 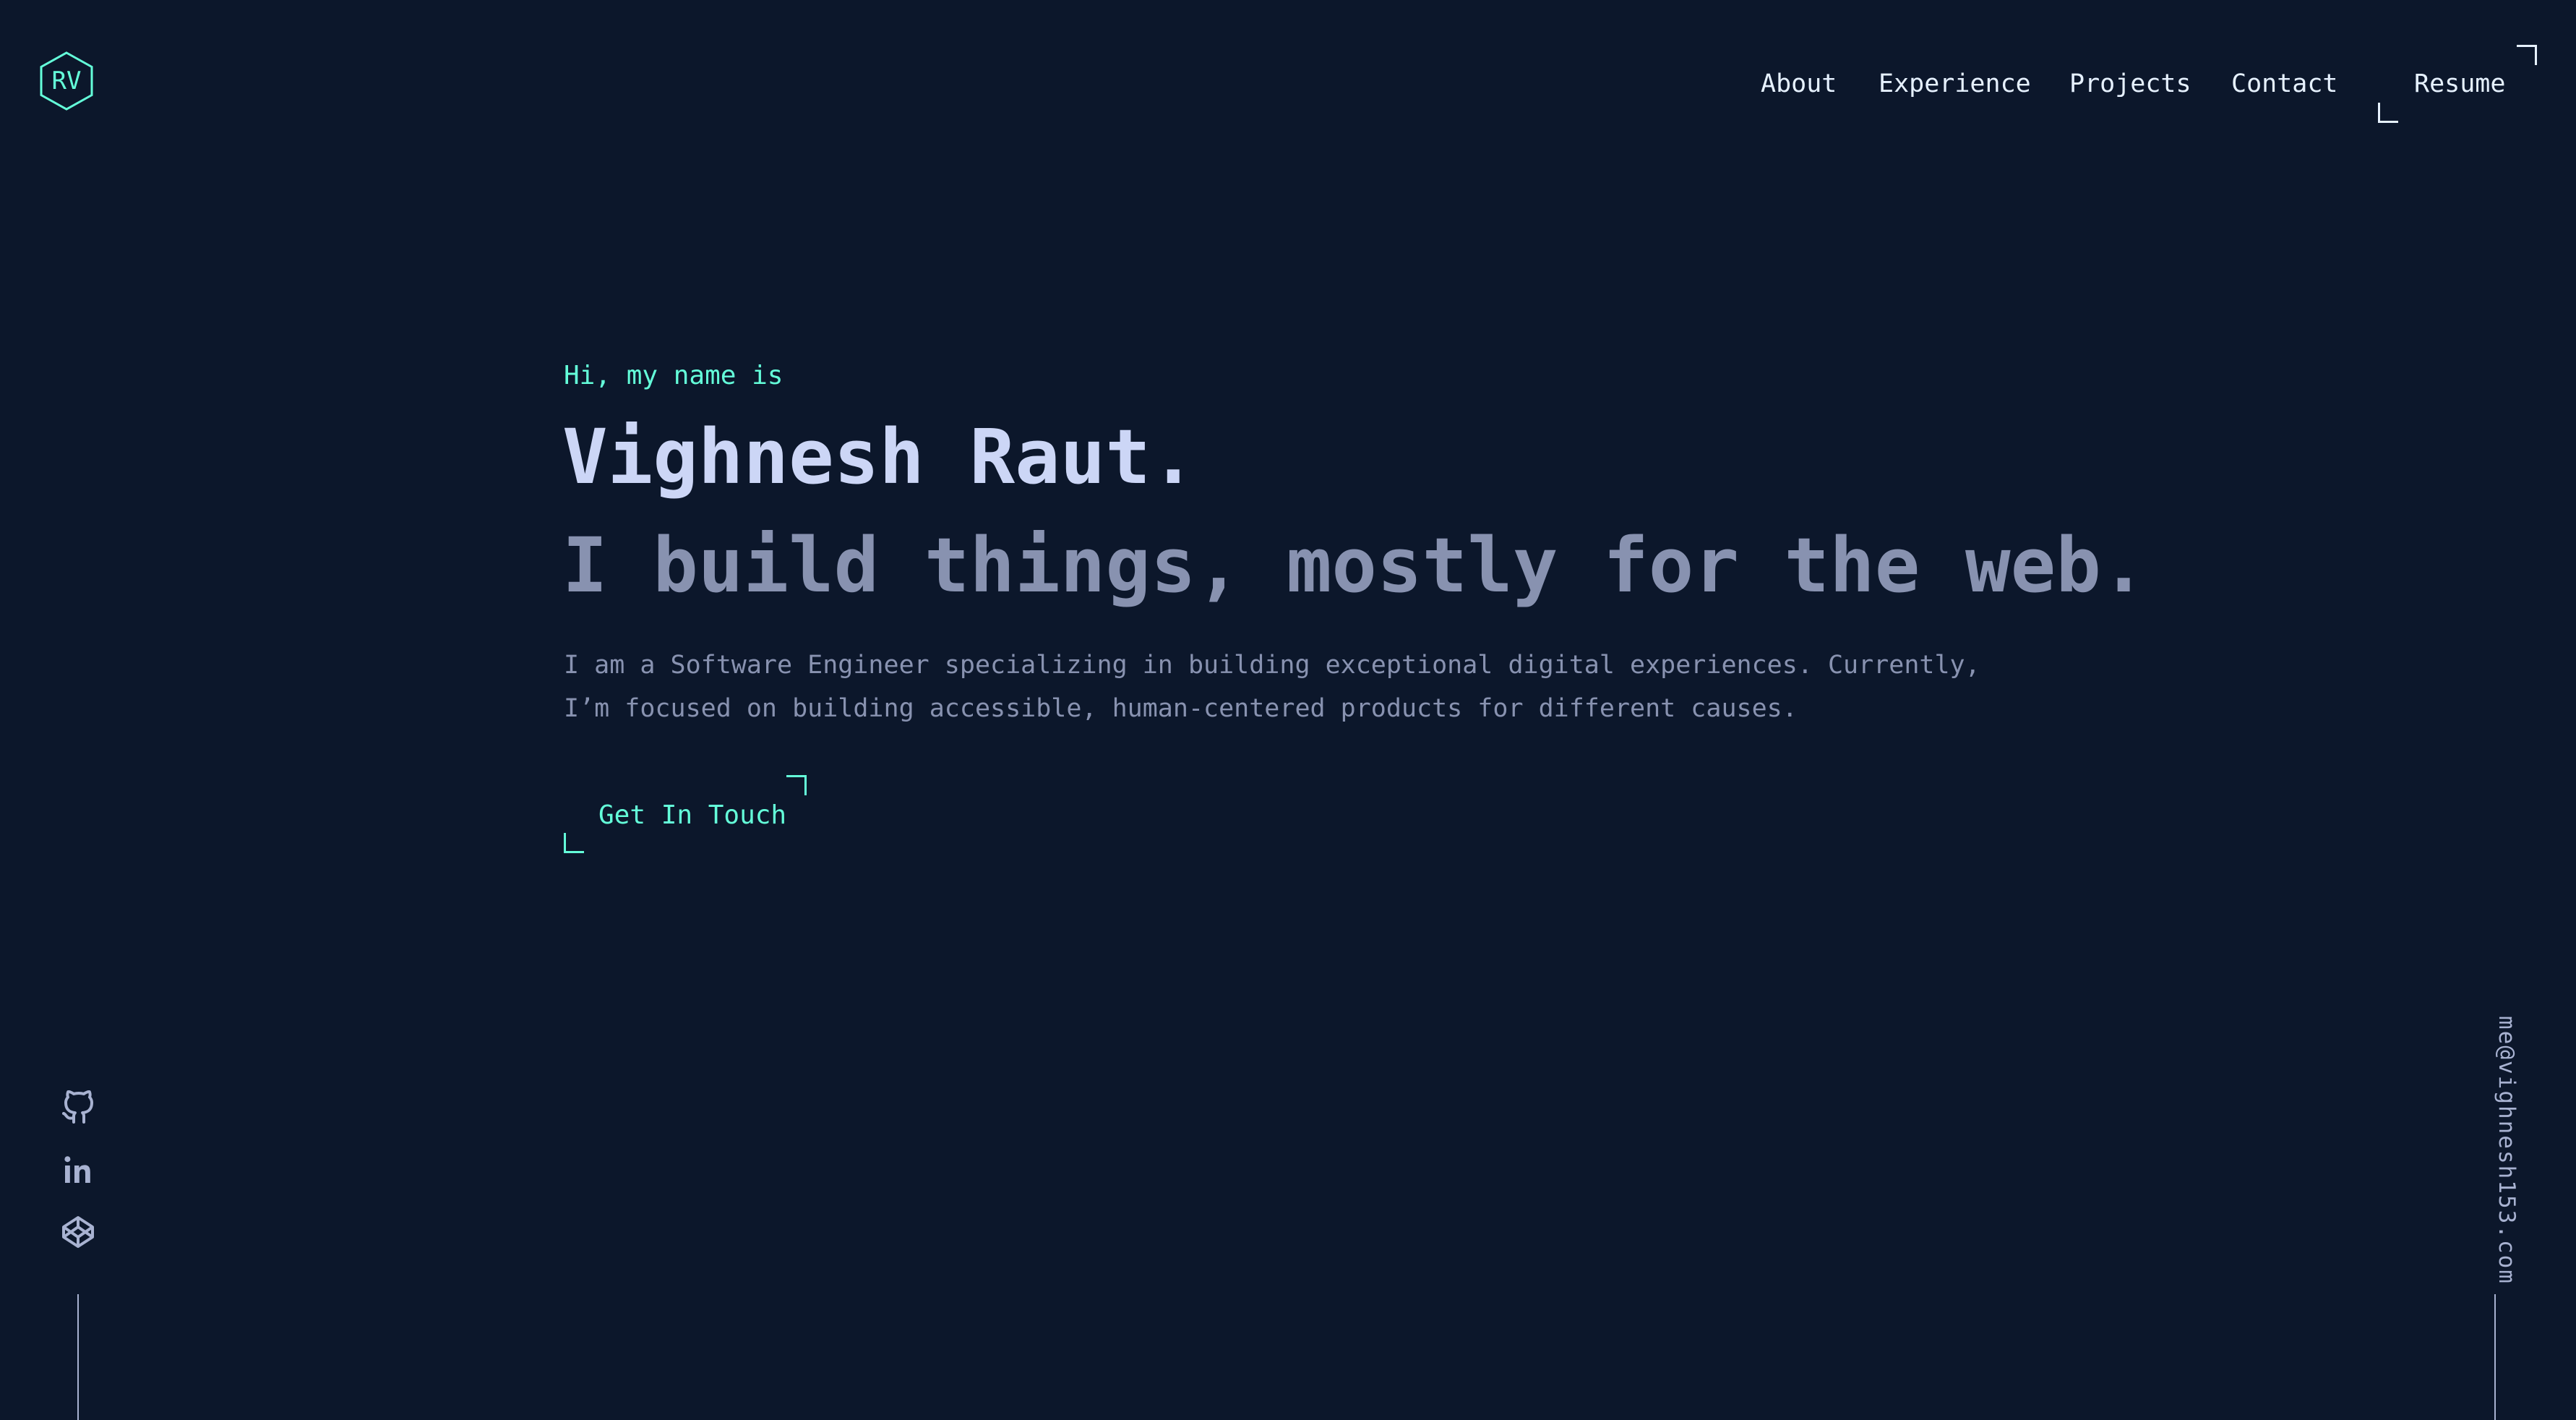 What do you see at coordinates (78, 1232) in the screenshot?
I see `codepen-icon` at bounding box center [78, 1232].